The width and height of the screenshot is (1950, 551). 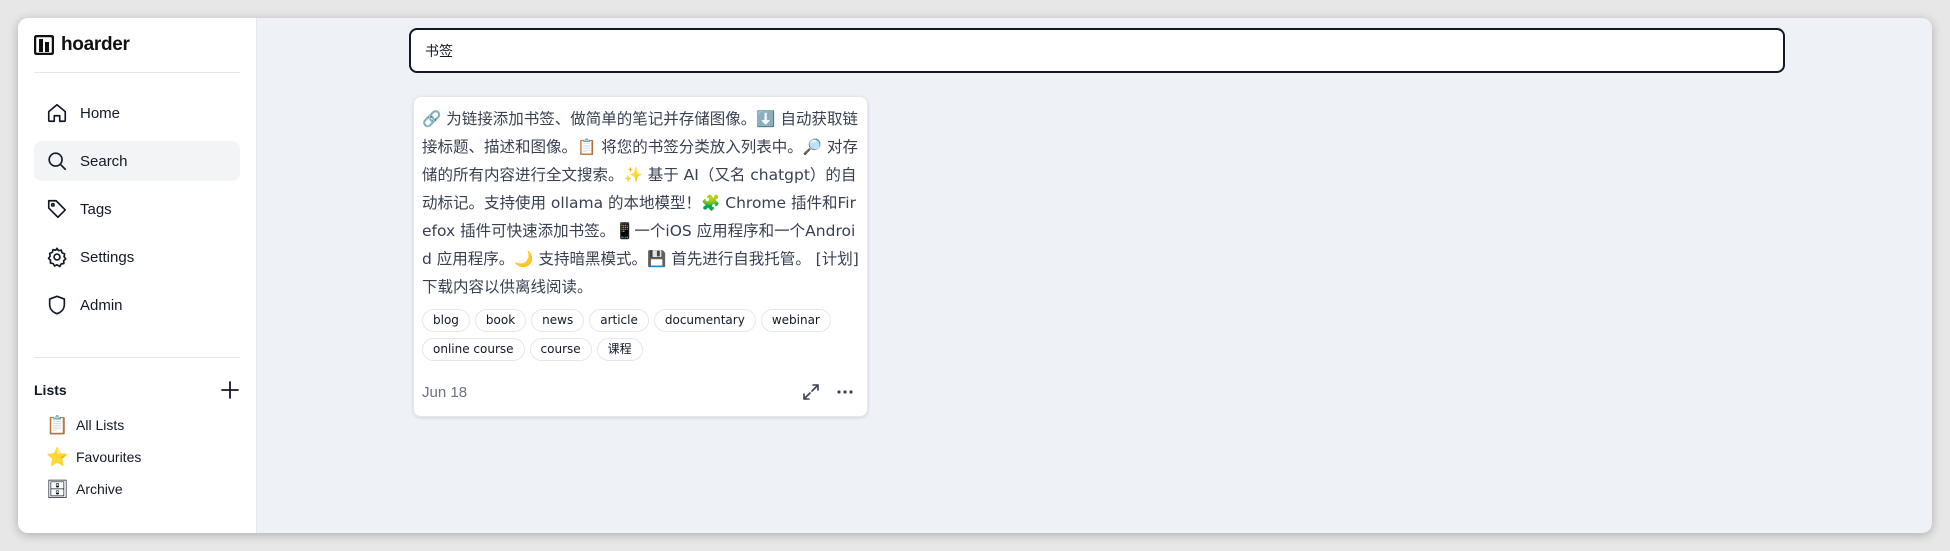 I want to click on tag-badge: course, so click(x=560, y=349).